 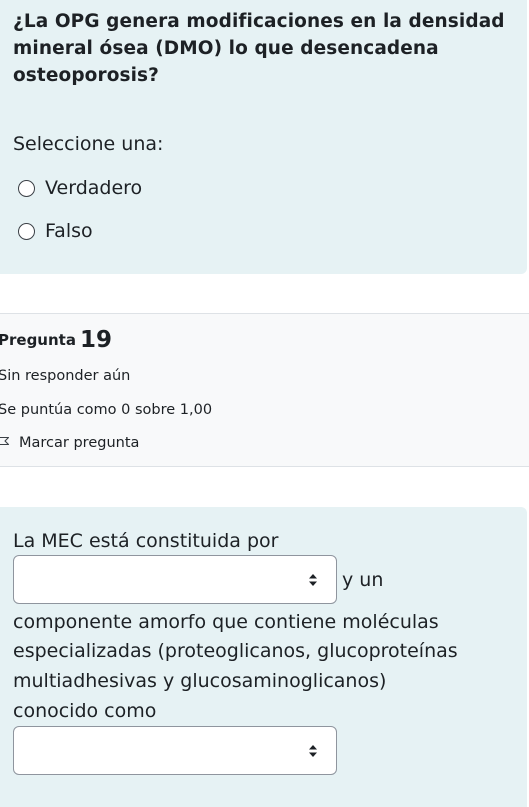 What do you see at coordinates (200, 681) in the screenshot?
I see `question-19-text-part5: multiadhesivas y glucosaminoglicanos)` at bounding box center [200, 681].